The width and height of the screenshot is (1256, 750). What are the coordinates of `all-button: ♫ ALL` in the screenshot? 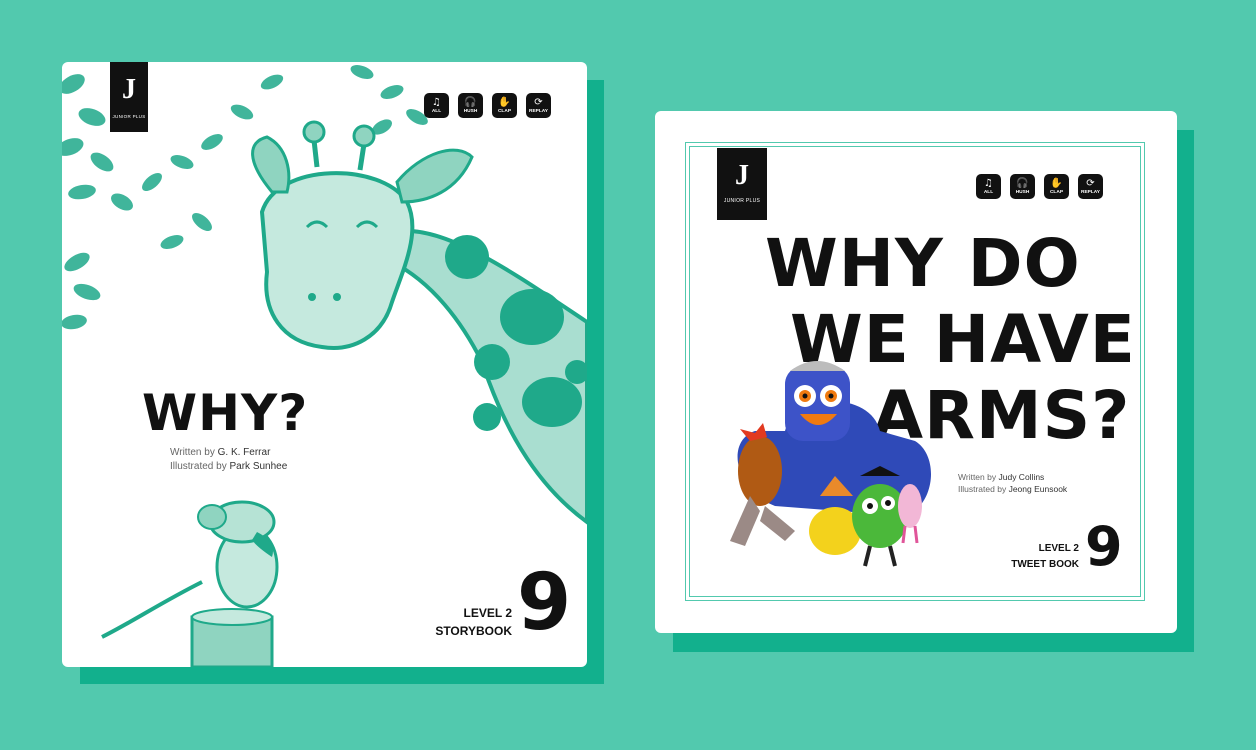 It's located at (436, 105).